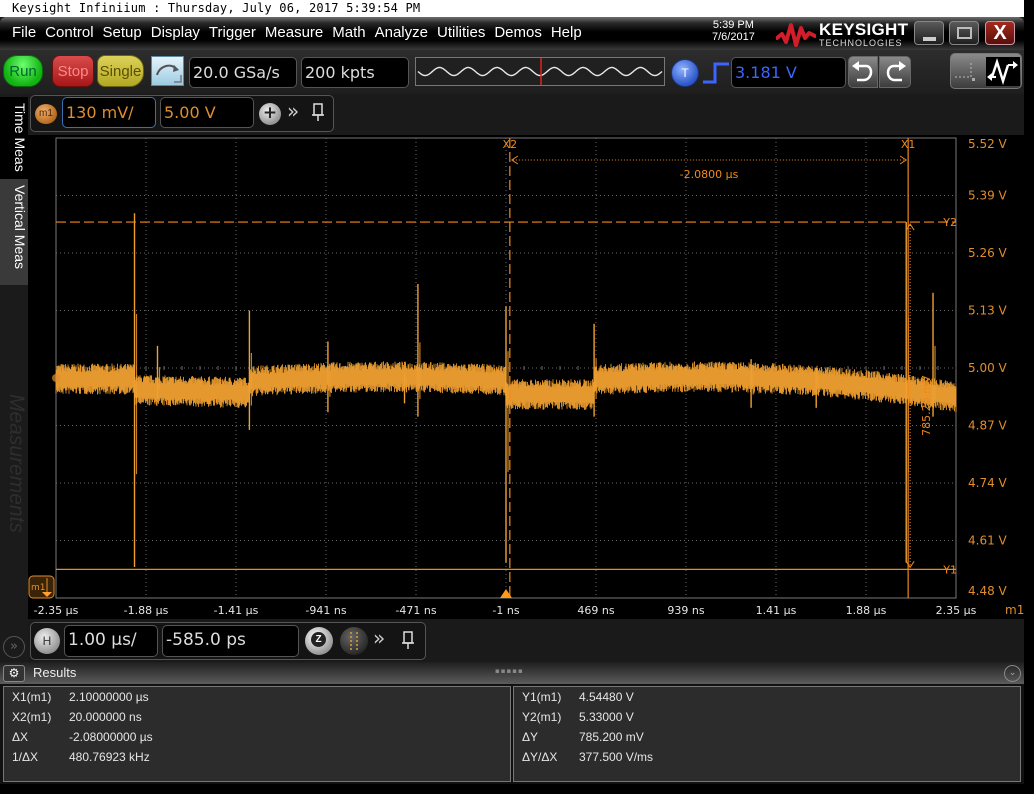 The width and height of the screenshot is (1034, 794). What do you see at coordinates (109, 697) in the screenshot?
I see `result-value: 2.10000000 µs` at bounding box center [109, 697].